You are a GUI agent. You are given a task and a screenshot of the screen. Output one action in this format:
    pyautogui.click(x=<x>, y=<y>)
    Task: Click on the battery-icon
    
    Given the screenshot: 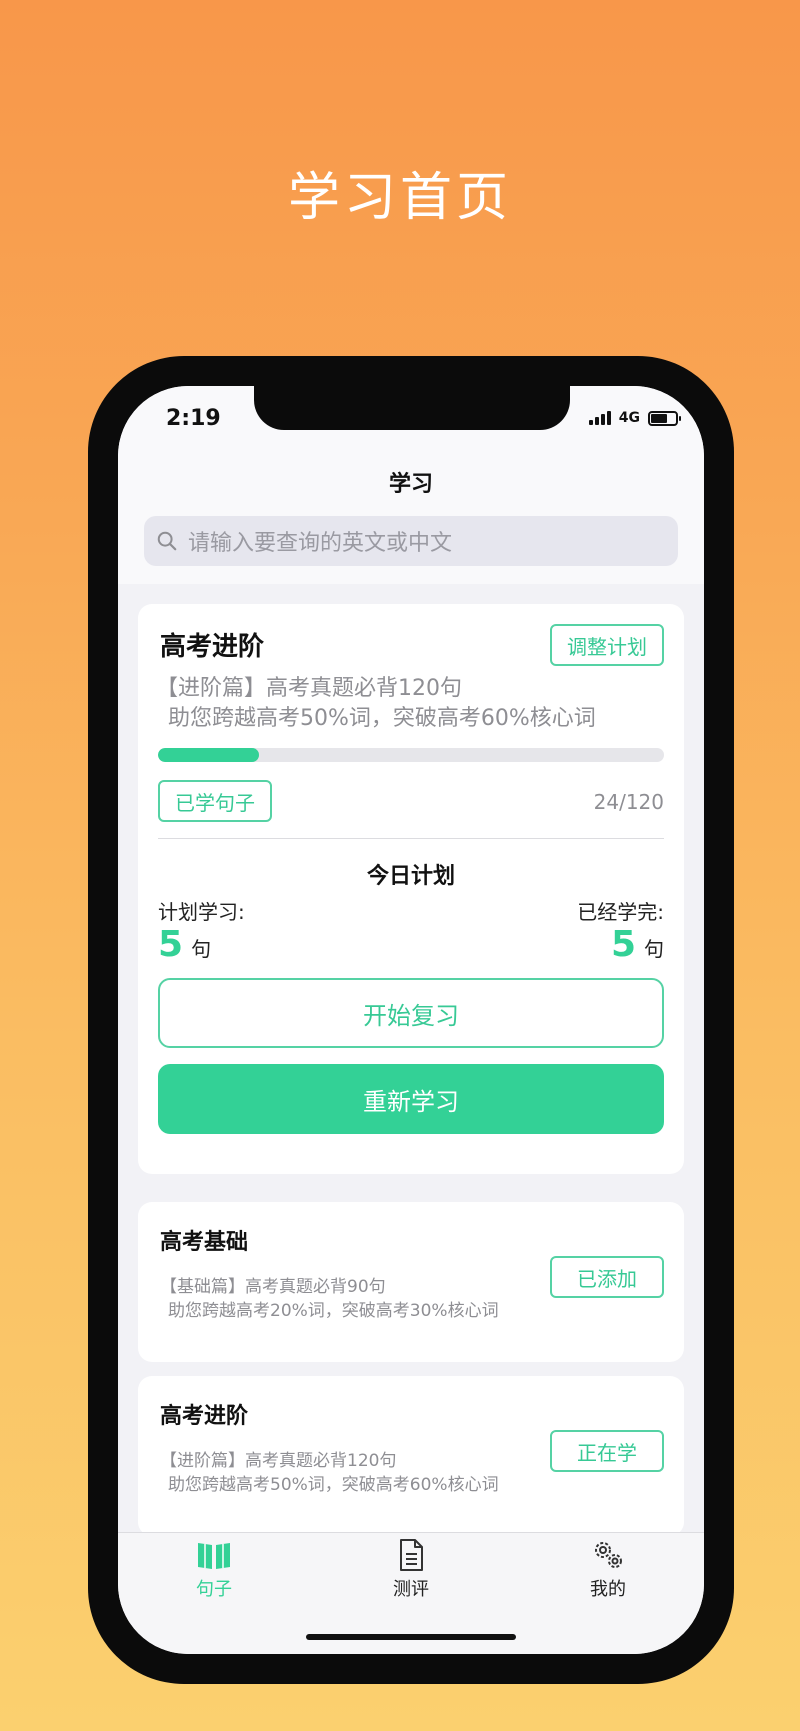 What is the action you would take?
    pyautogui.click(x=664, y=418)
    